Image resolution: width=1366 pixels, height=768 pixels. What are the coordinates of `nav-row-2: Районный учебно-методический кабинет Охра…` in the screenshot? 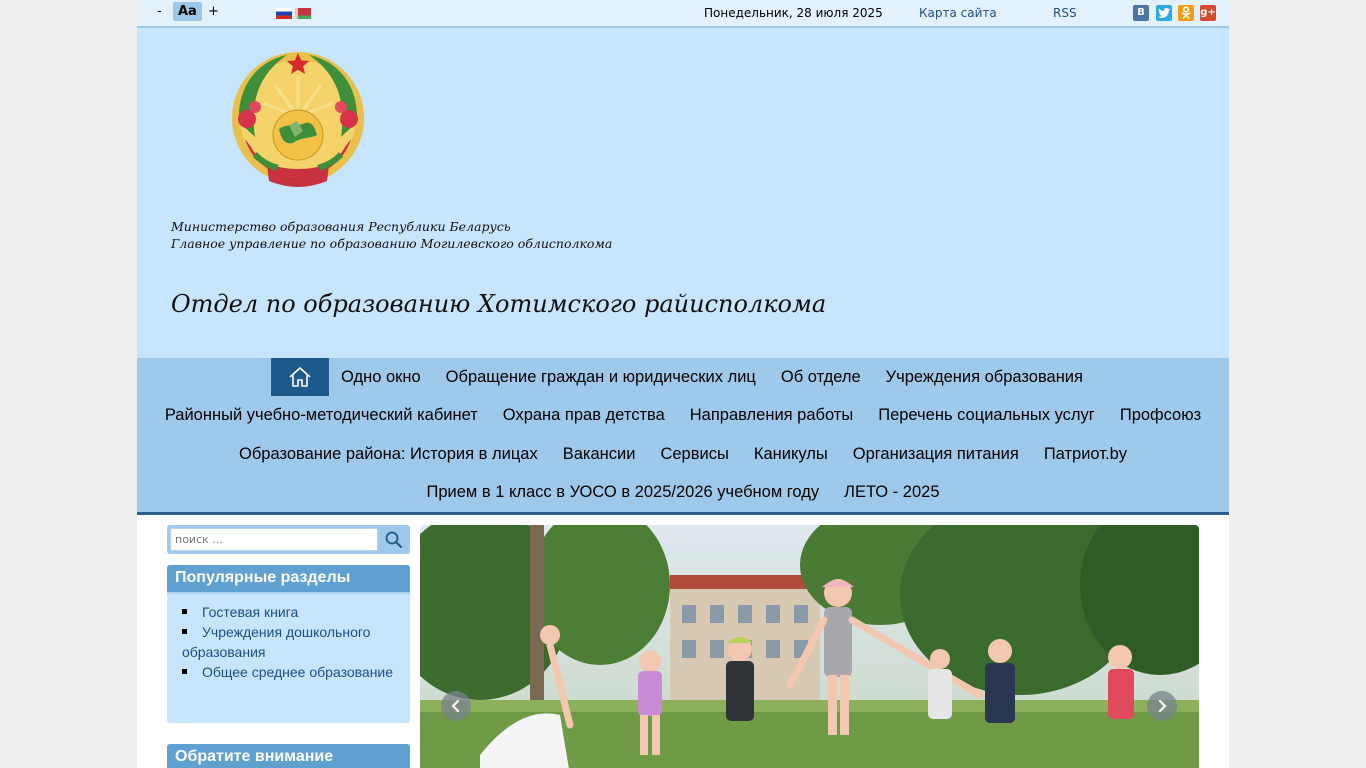 It's located at (683, 415).